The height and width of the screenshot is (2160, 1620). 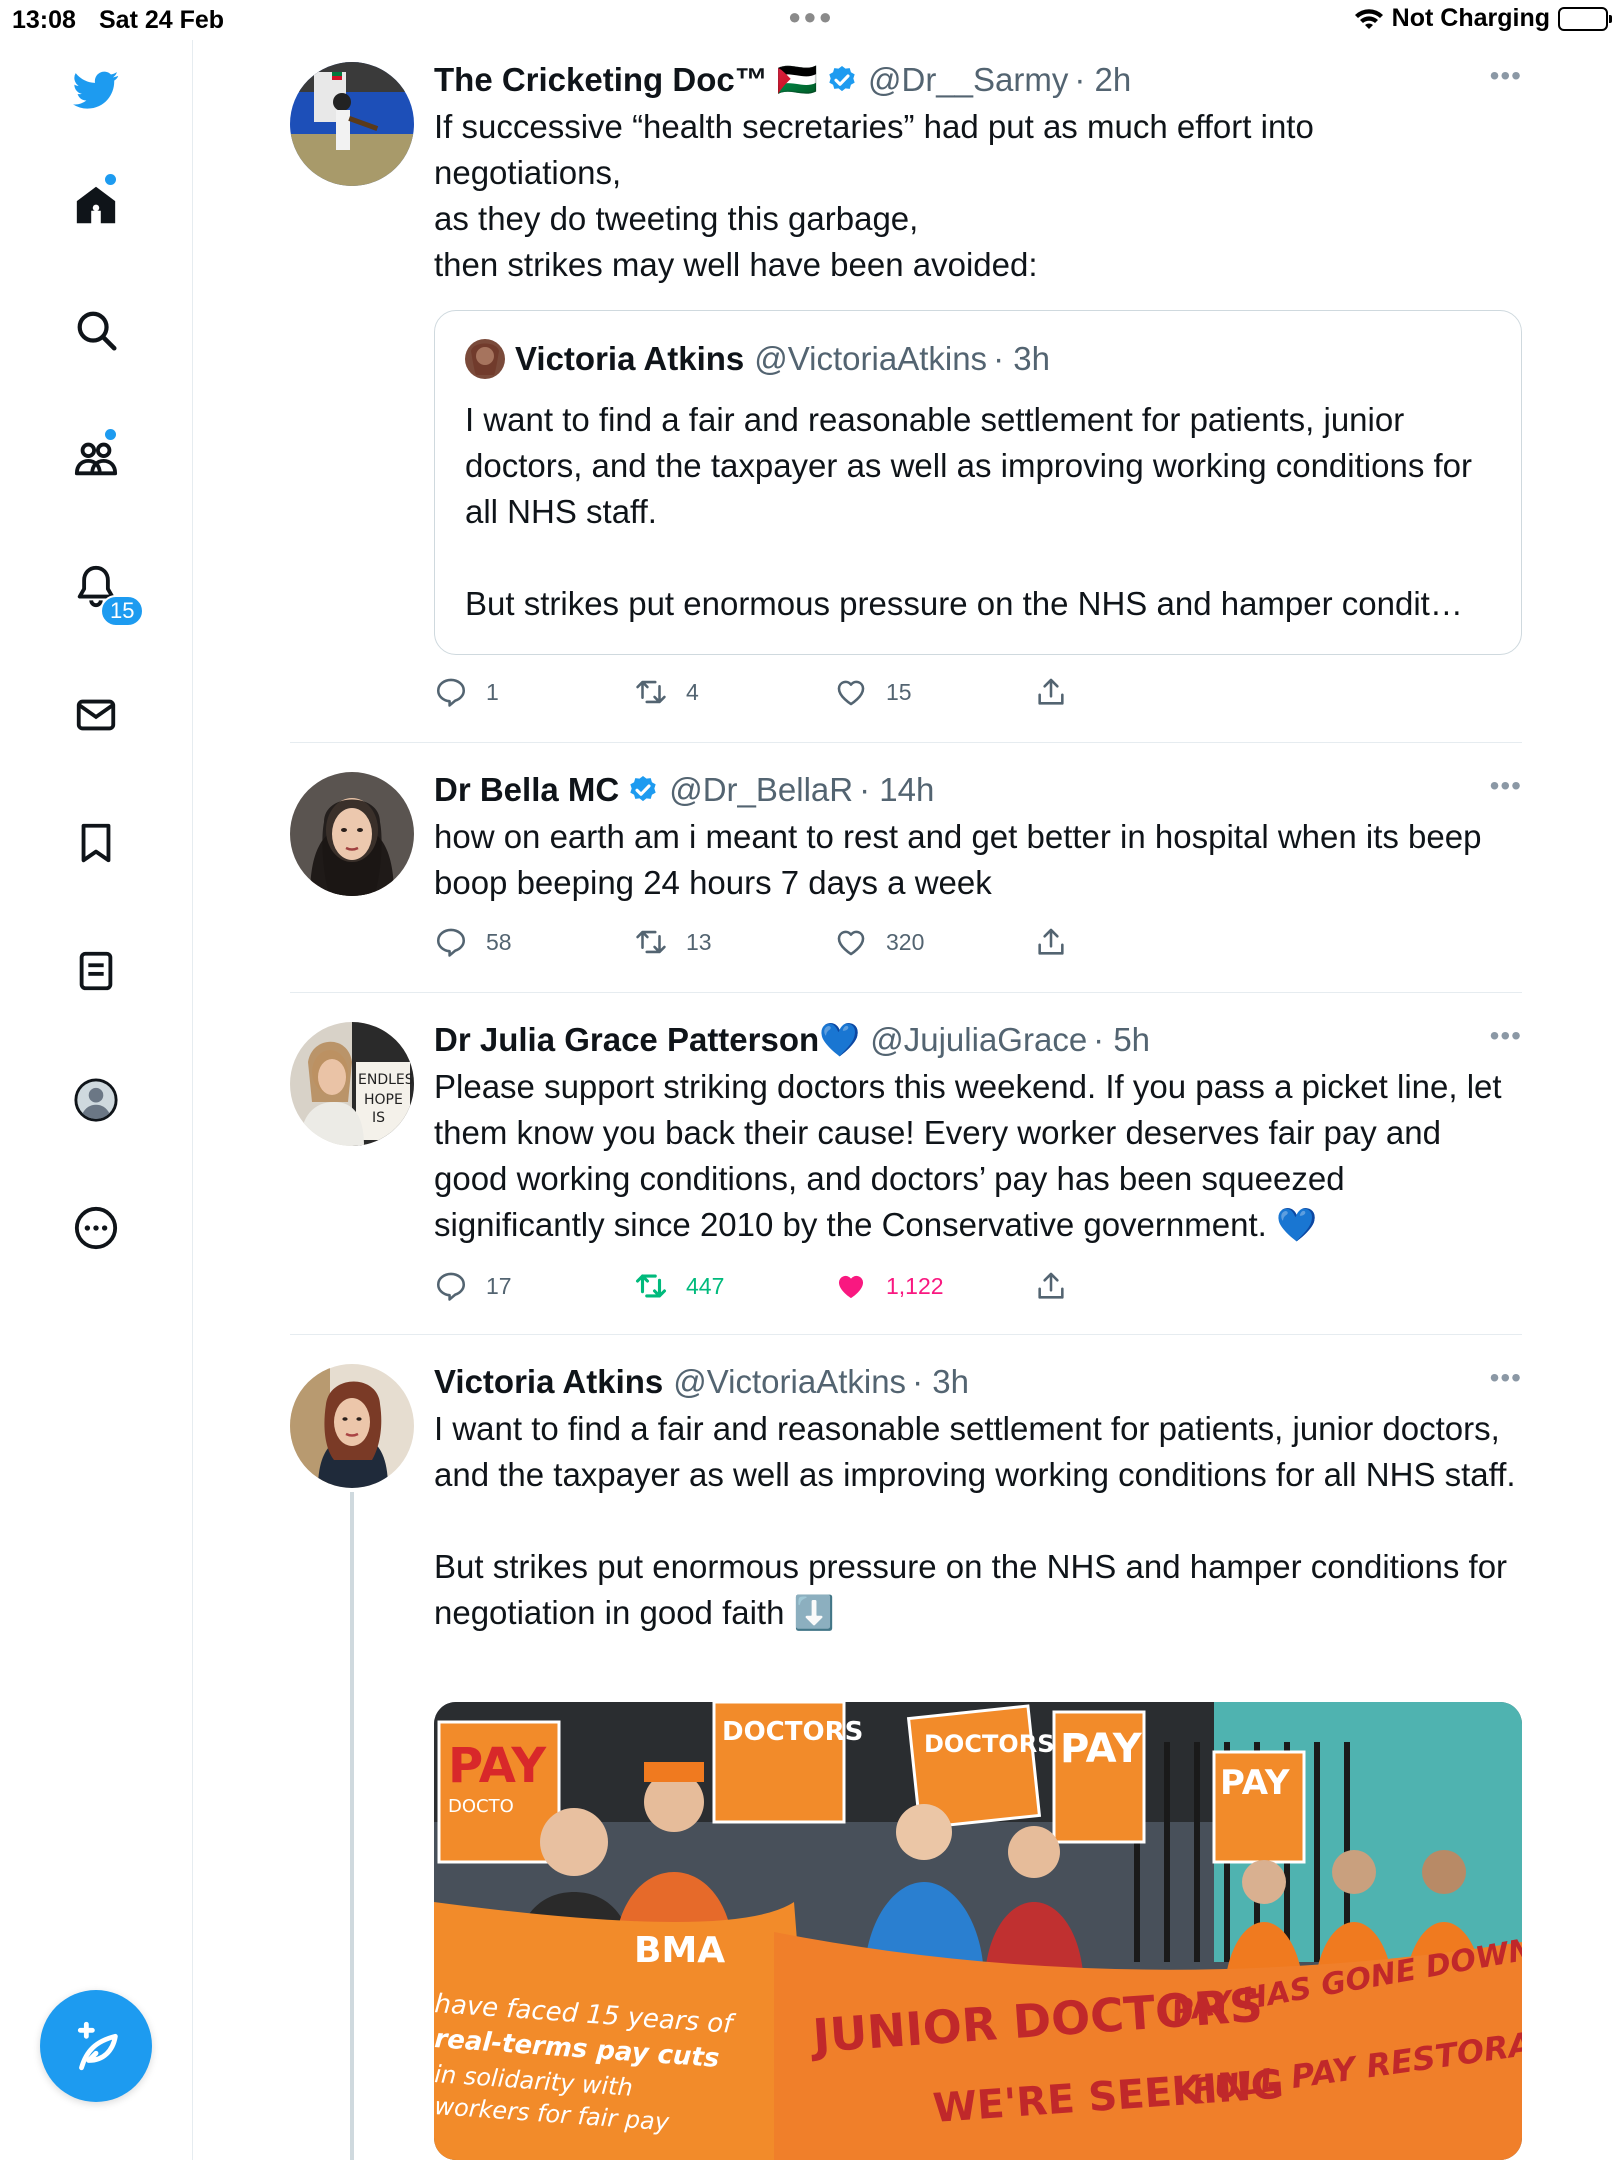 What do you see at coordinates (789, 1382) in the screenshot?
I see `author-handle: @VictoriaAtkins` at bounding box center [789, 1382].